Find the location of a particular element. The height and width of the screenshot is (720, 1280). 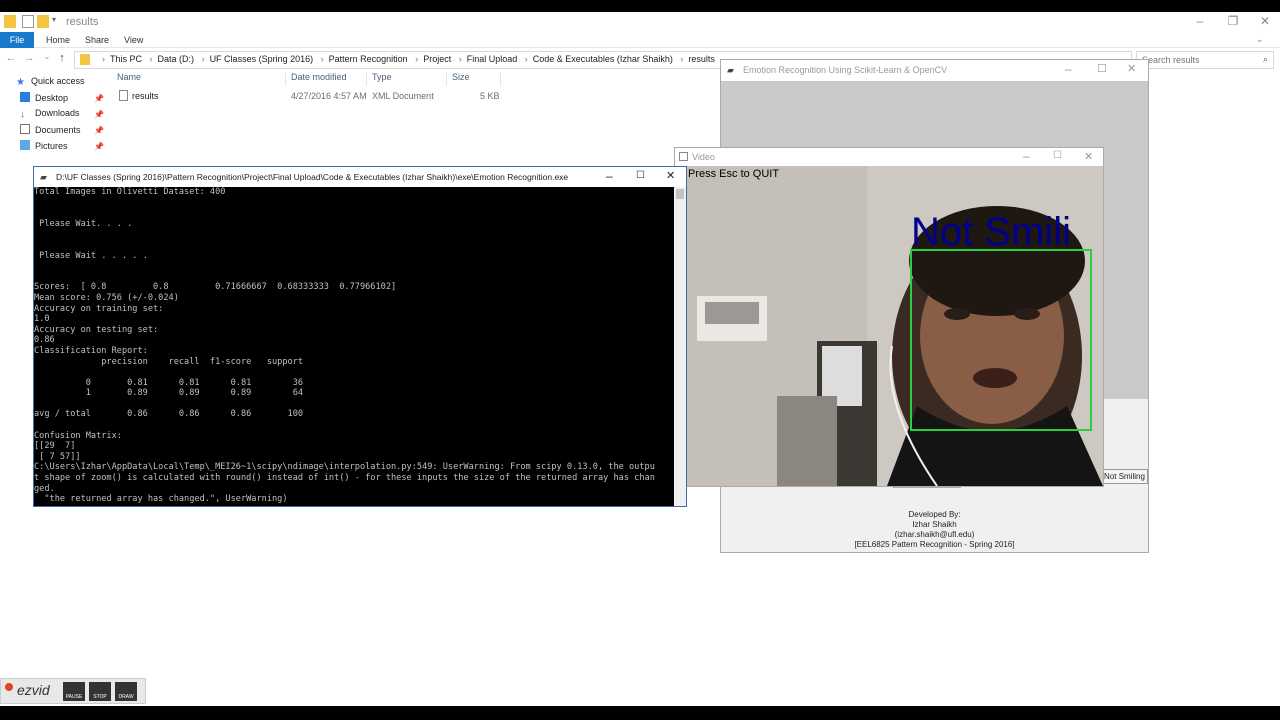

properties-icon is located at coordinates (28, 21).